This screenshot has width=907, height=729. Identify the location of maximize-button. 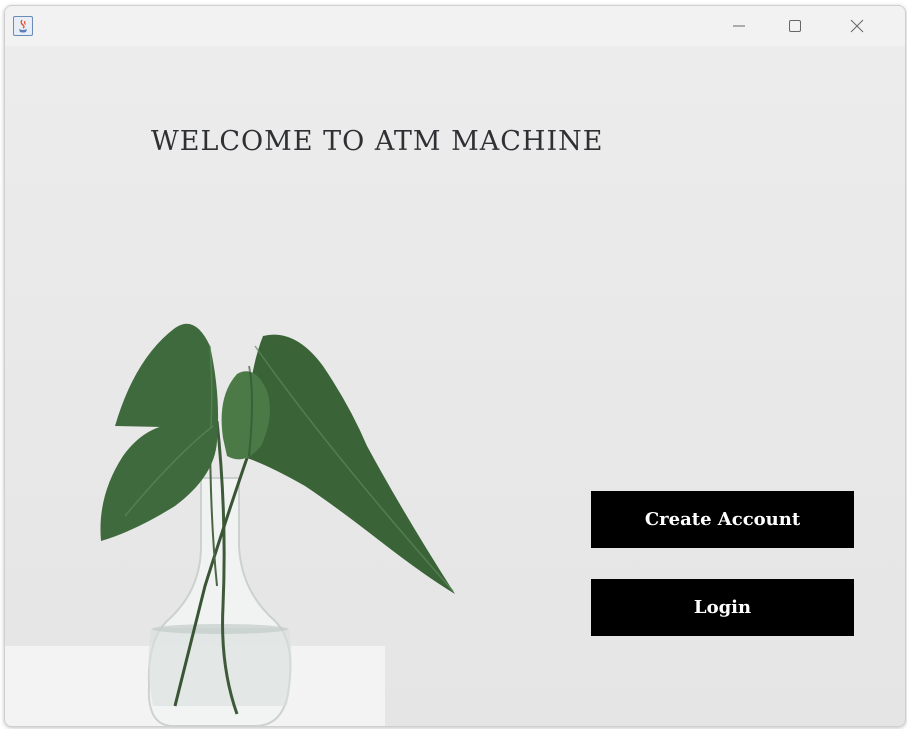
(795, 26).